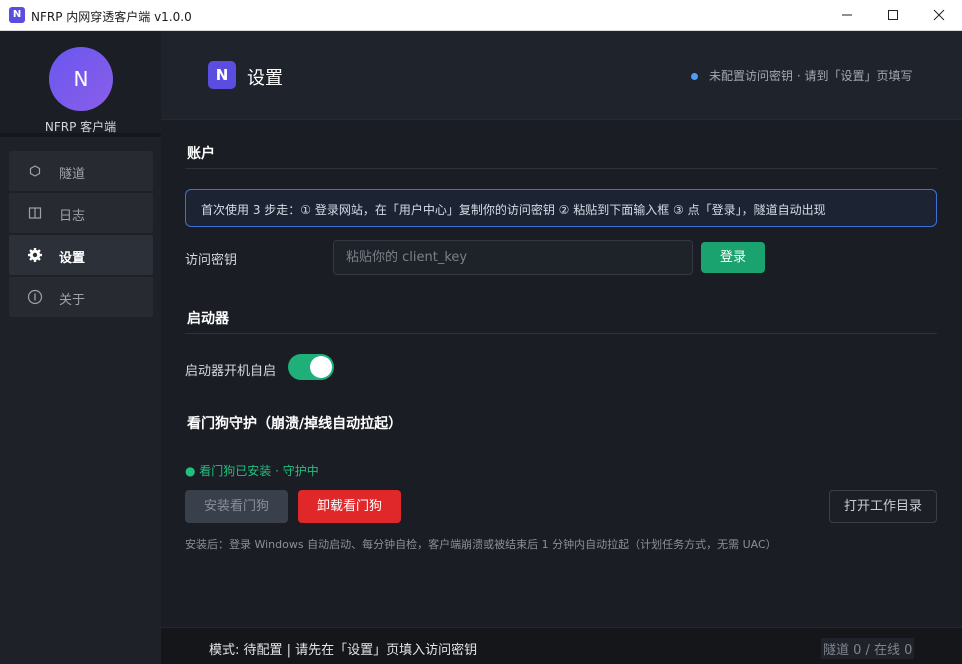 The height and width of the screenshot is (664, 962). I want to click on sidebar-item-logs: 日志, so click(81, 213).